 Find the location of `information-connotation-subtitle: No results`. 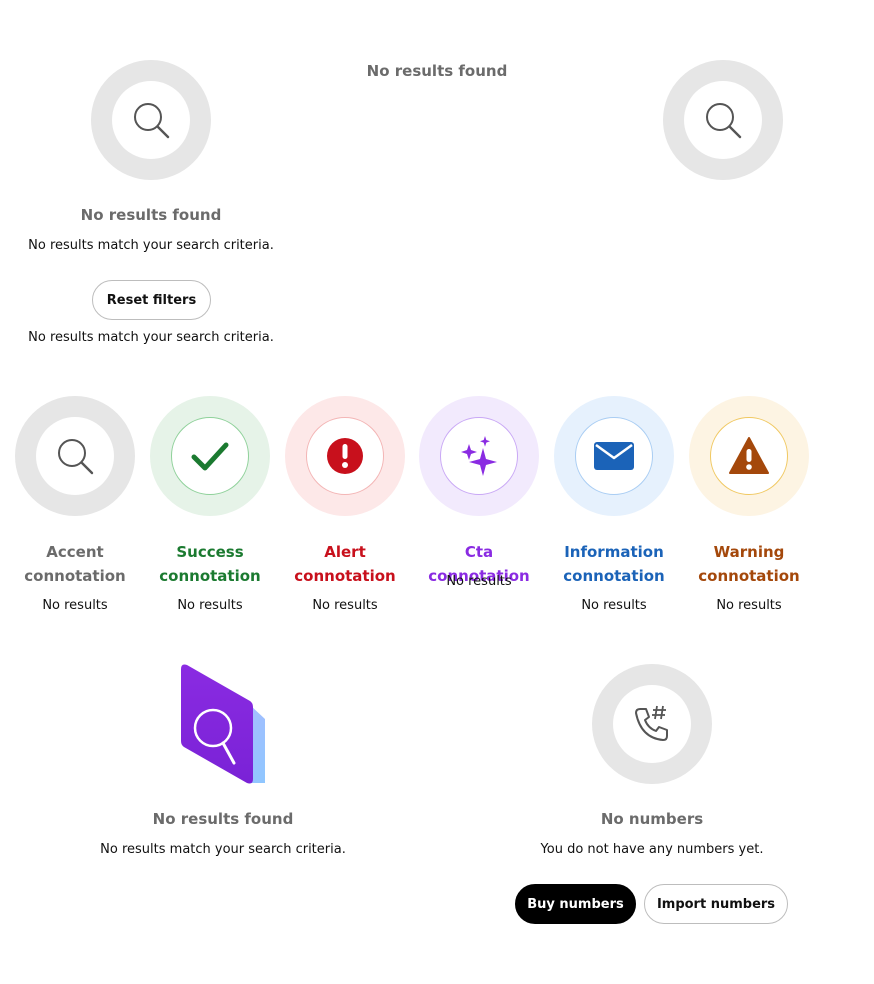

information-connotation-subtitle: No results is located at coordinates (614, 605).